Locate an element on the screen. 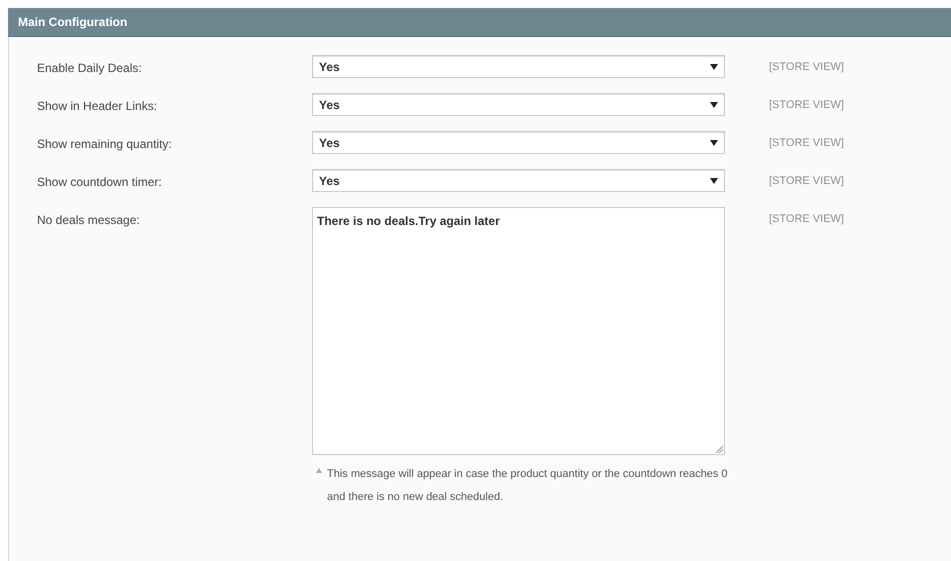  field-note: This message will appear in case the product quantity or the countdown reaches 0 and there is no new deal scheduled. is located at coordinates (528, 486).